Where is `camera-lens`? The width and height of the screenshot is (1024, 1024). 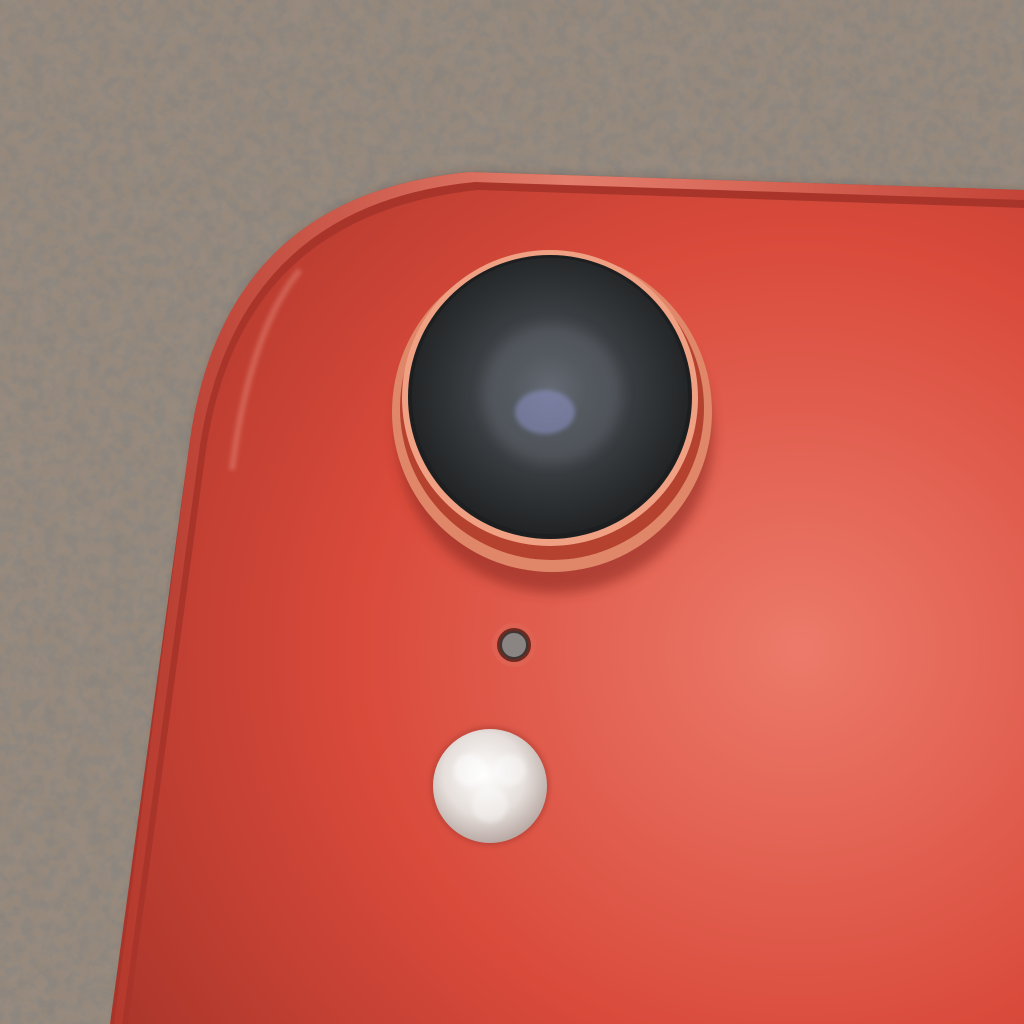
camera-lens is located at coordinates (552, 421).